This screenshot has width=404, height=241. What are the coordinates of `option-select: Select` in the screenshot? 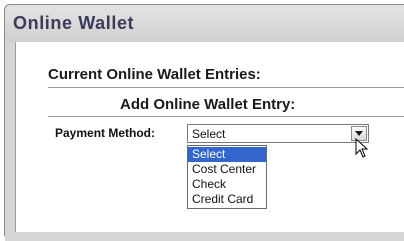 It's located at (227, 154).